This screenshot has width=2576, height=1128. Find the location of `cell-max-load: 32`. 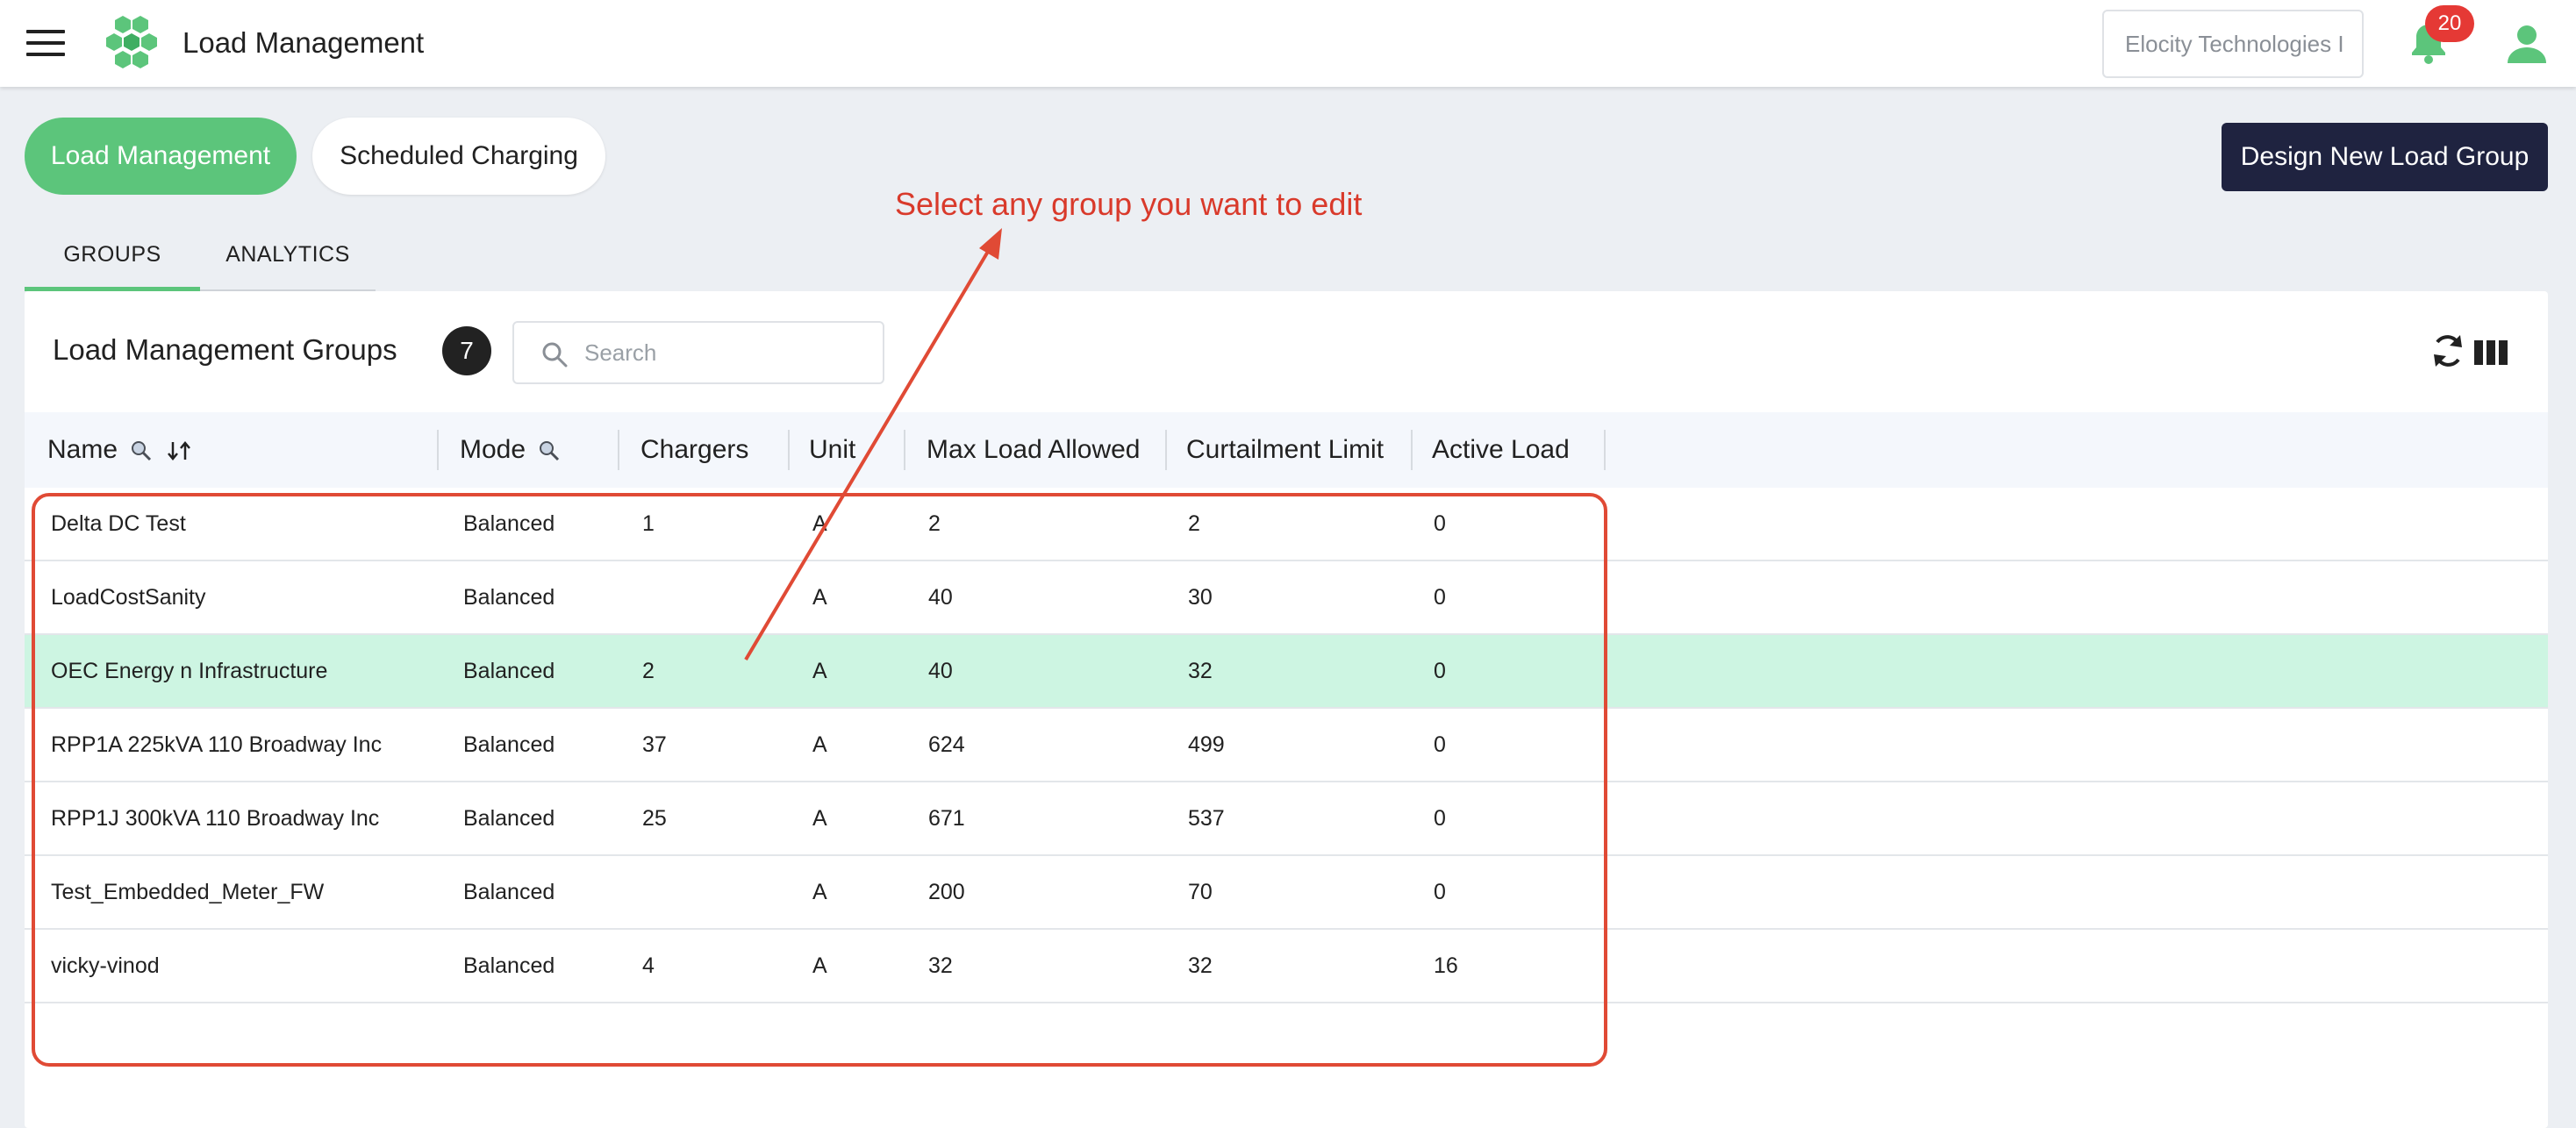

cell-max-load: 32 is located at coordinates (940, 965).